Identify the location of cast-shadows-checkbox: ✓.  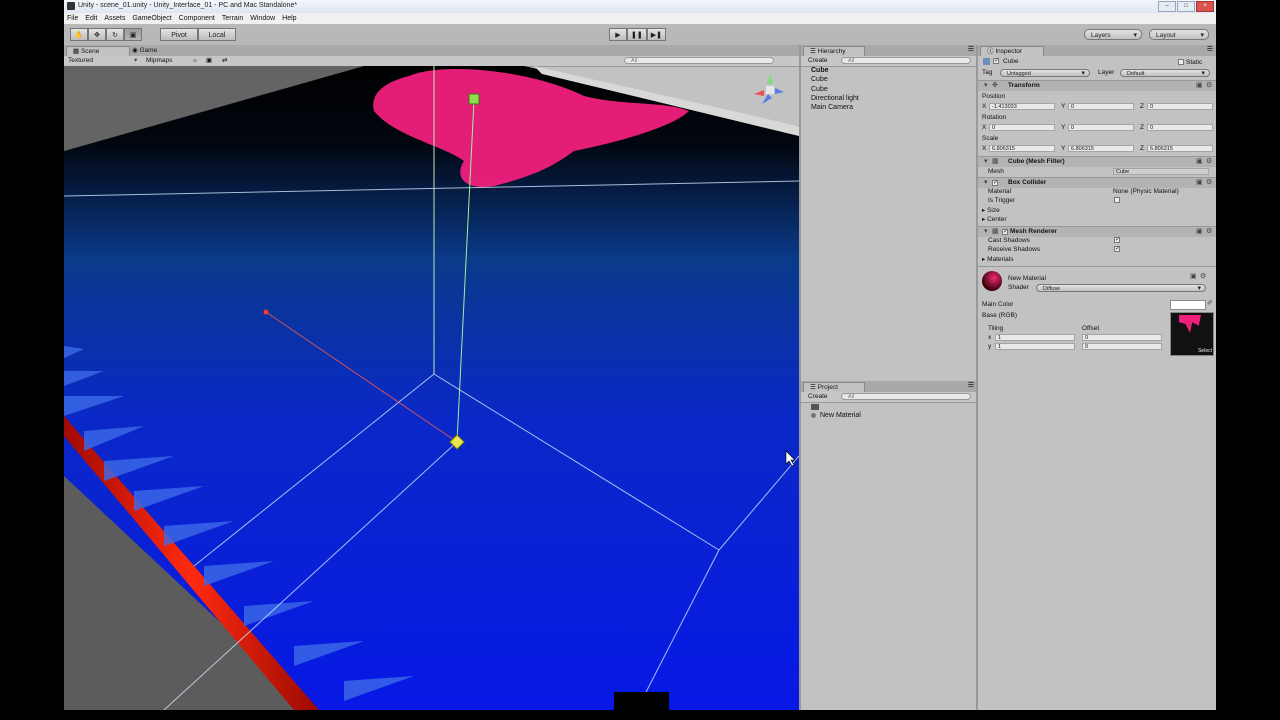
(1117, 240).